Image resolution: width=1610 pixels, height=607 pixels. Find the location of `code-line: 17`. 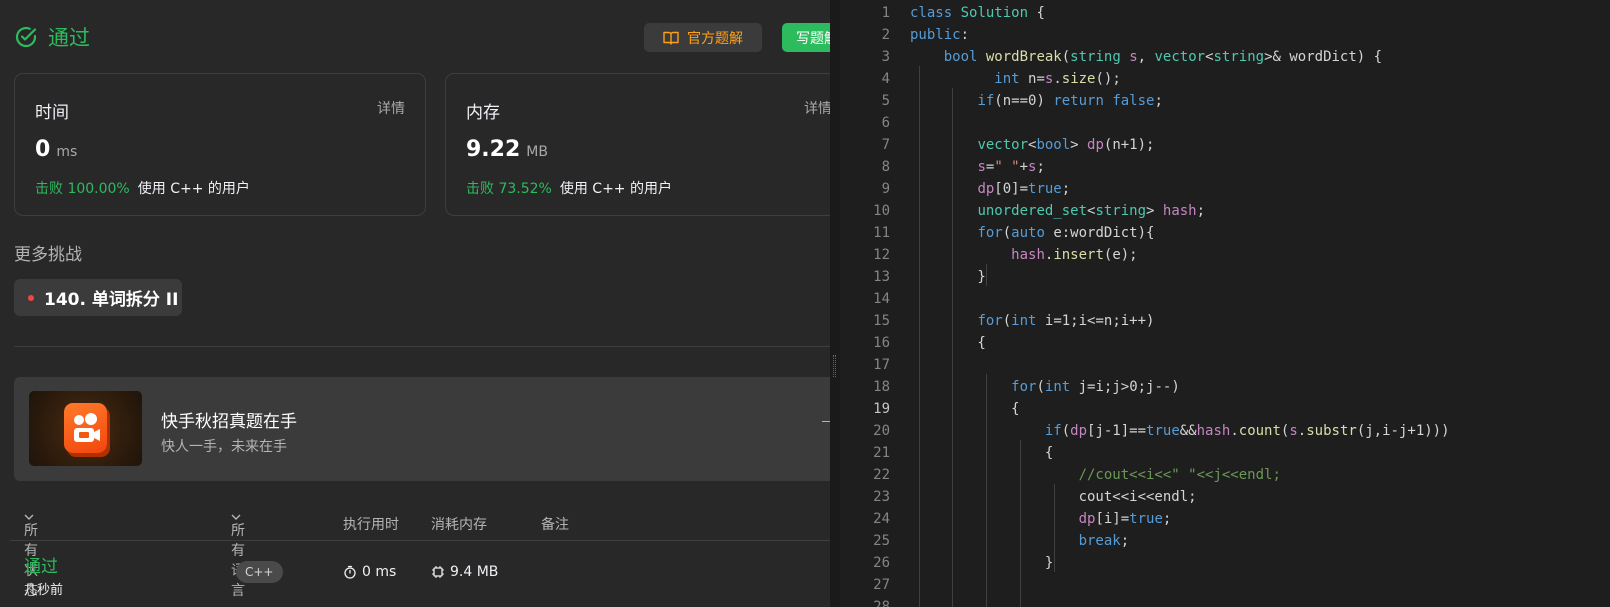

code-line: 17 is located at coordinates (1225, 365).